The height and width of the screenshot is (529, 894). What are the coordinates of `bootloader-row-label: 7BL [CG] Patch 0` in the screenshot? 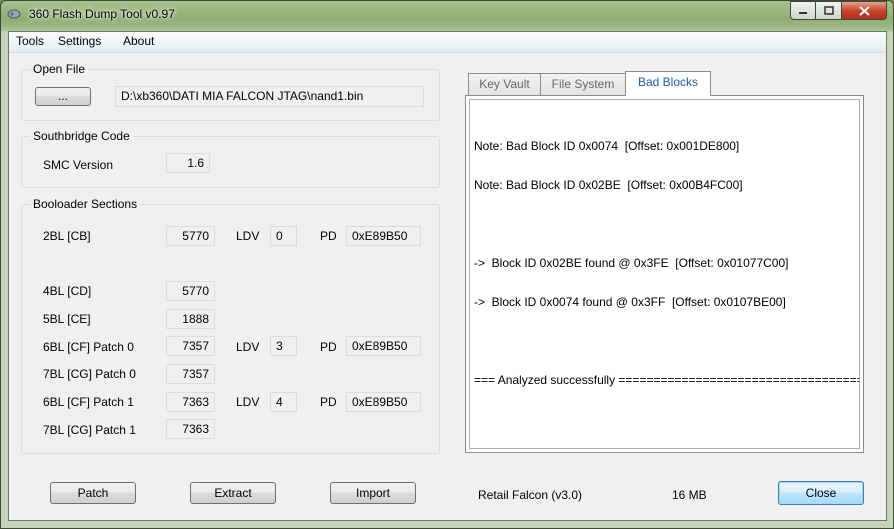 It's located at (89, 374).